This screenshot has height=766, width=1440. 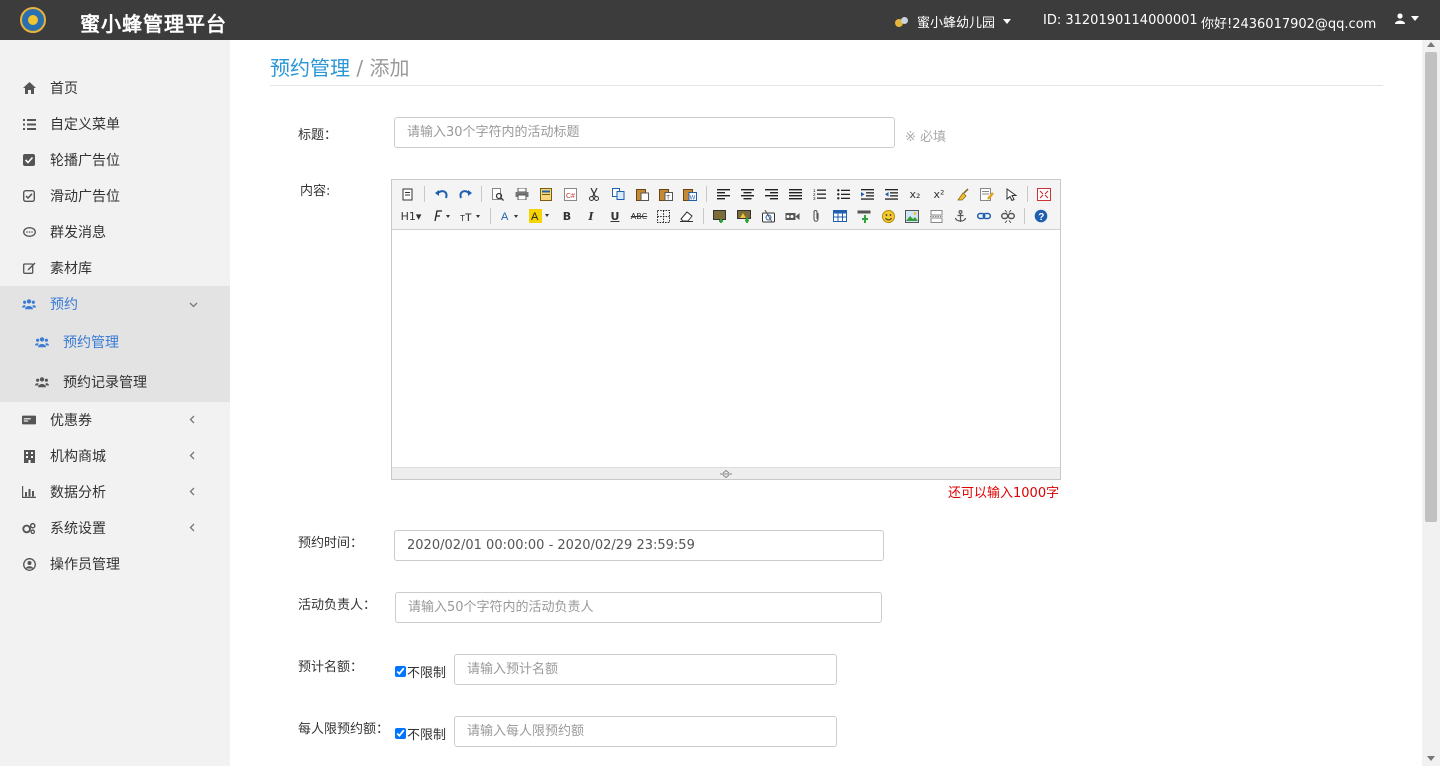 I want to click on quota-unlimited-checkbox: 不限制, so click(x=420, y=671).